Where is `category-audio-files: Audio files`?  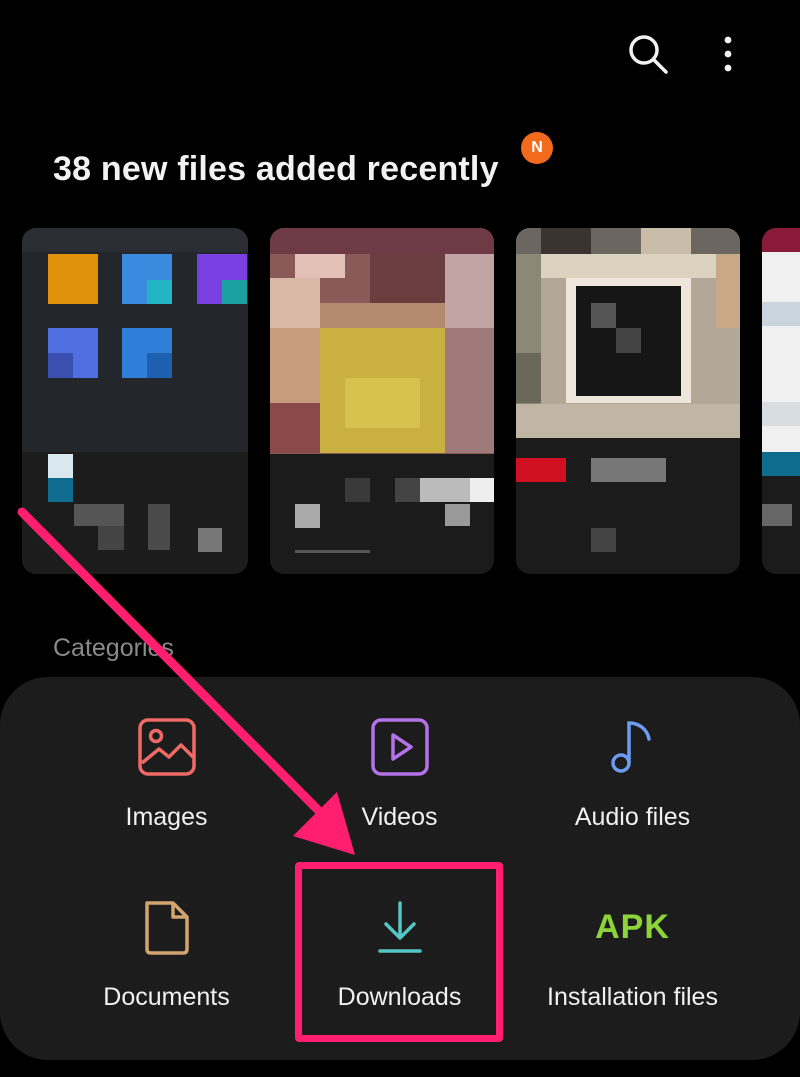 category-audio-files: Audio files is located at coordinates (632, 757).